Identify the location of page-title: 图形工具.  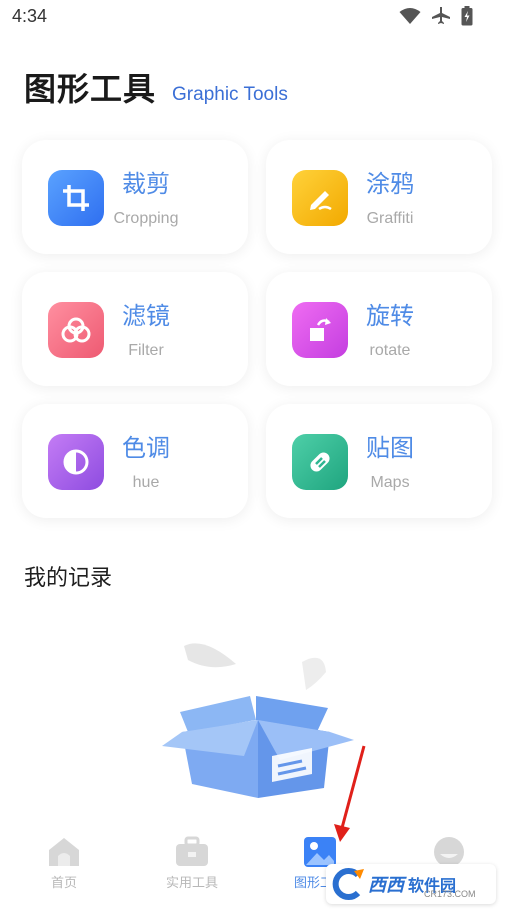
(90, 89).